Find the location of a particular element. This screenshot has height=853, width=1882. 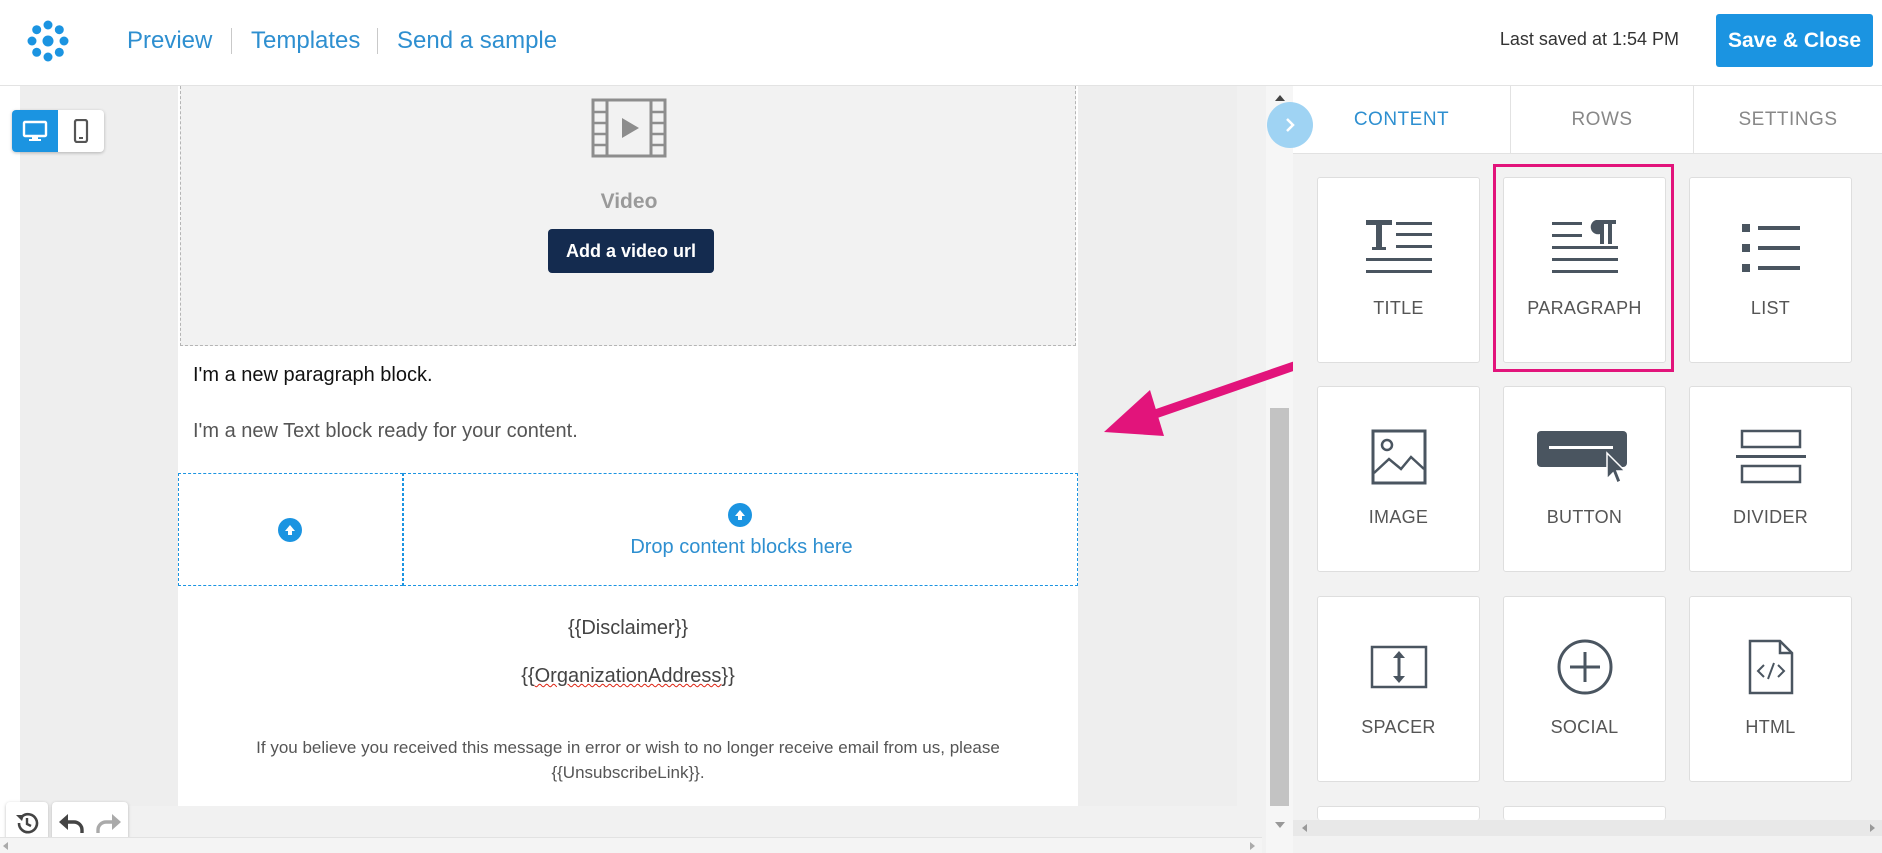

collapse-sidebar-button is located at coordinates (1290, 125).